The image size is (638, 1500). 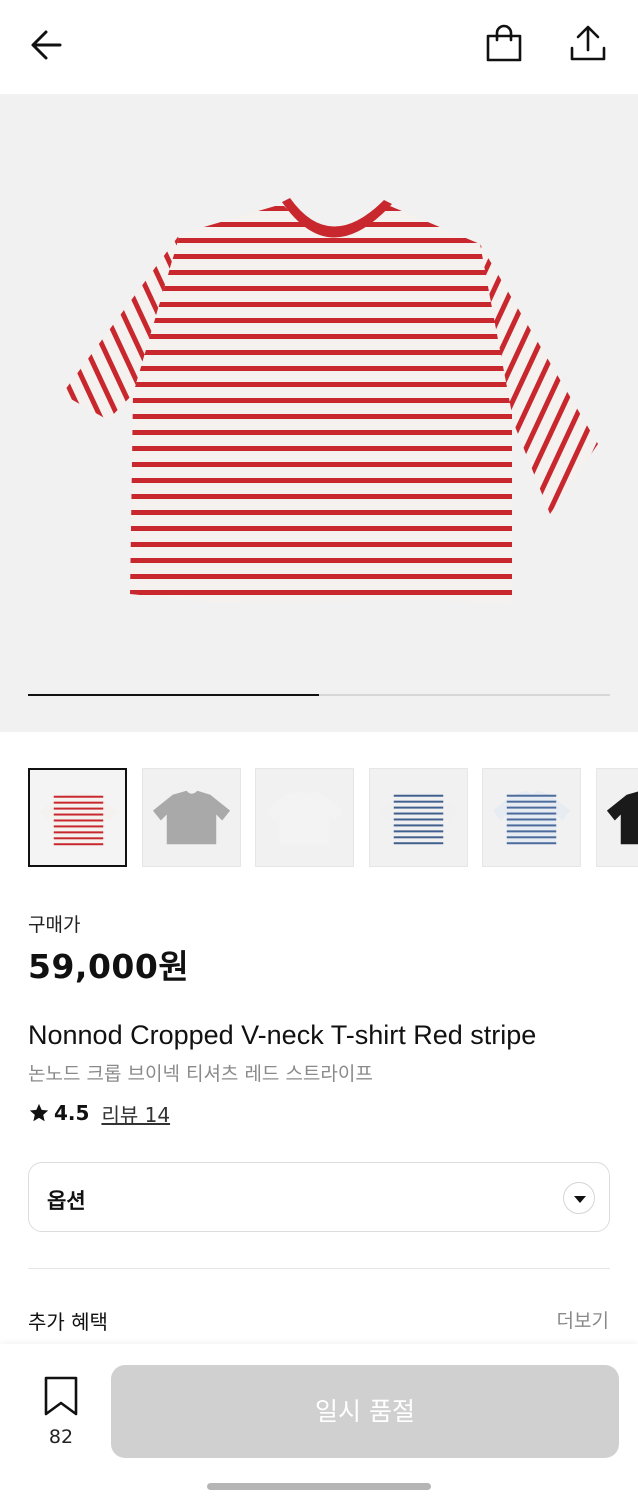 I want to click on home-indicator, so click(x=319, y=1486).